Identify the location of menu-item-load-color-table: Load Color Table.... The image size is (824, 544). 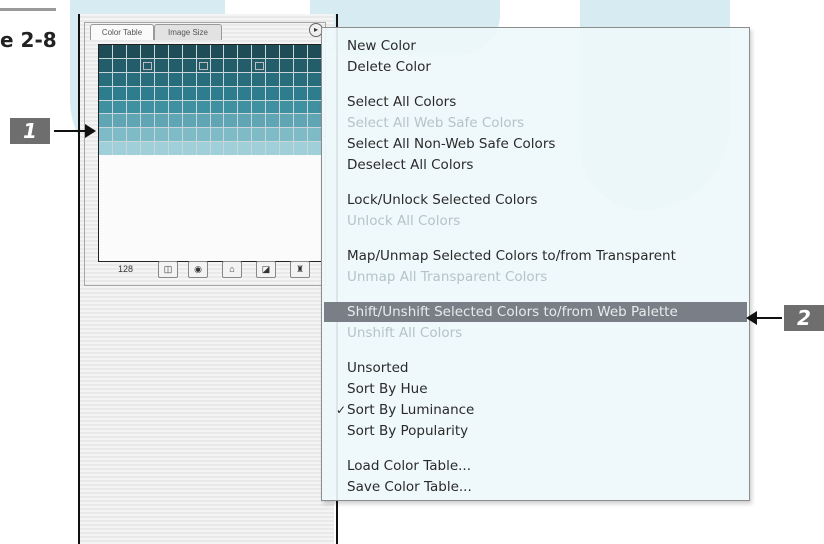
(535, 466).